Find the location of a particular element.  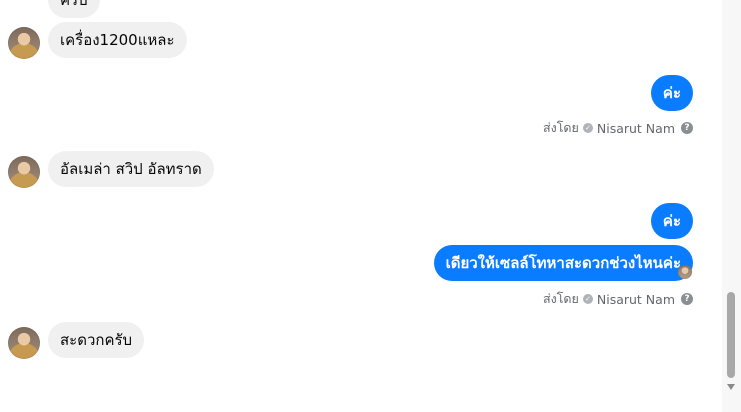

message-text: สะดวกครับ is located at coordinates (96, 340).